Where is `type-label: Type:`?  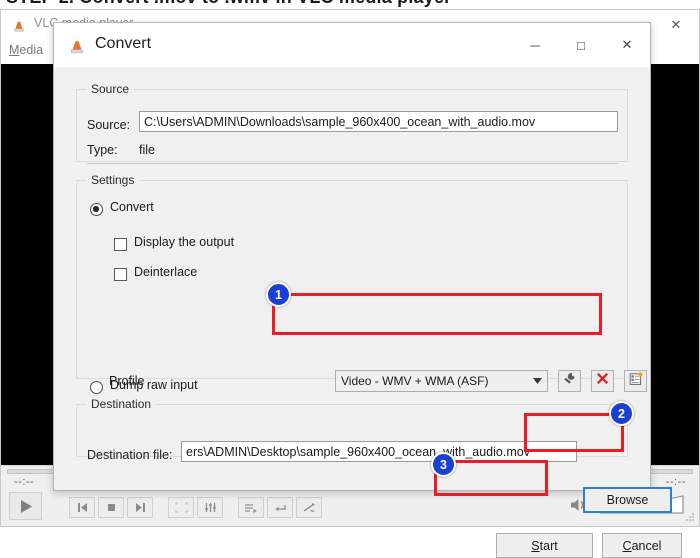 type-label: Type: is located at coordinates (102, 150).